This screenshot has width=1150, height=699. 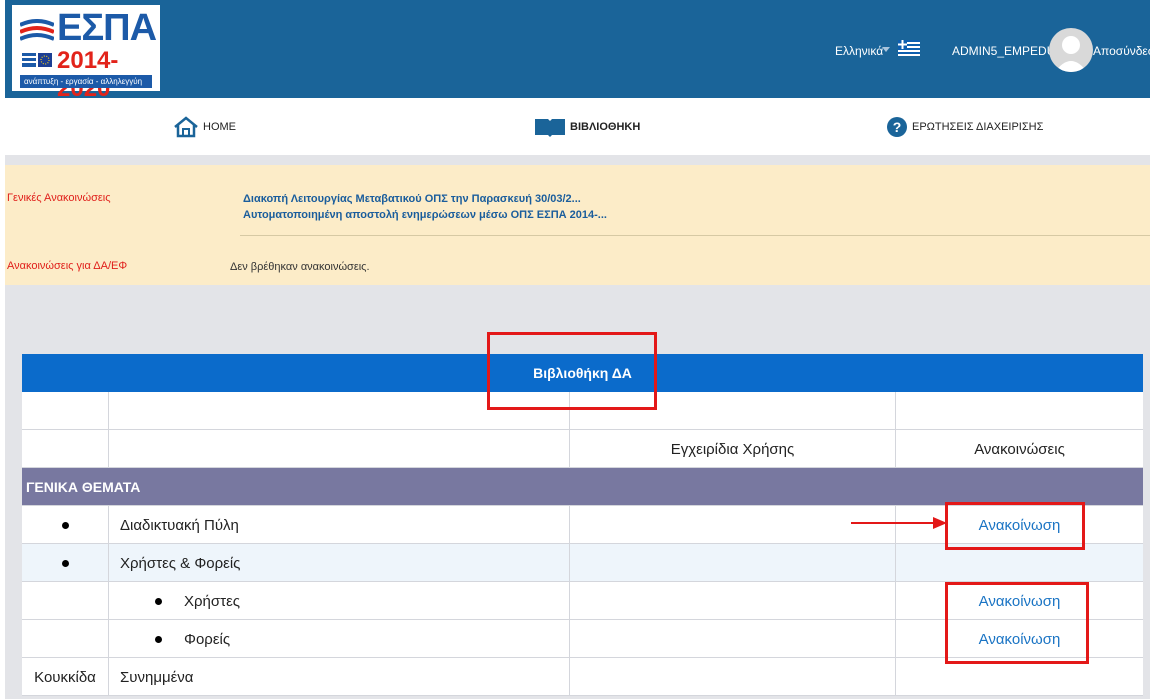 What do you see at coordinates (339, 563) in the screenshot?
I see `row-label: Χρήστες & Φορείς` at bounding box center [339, 563].